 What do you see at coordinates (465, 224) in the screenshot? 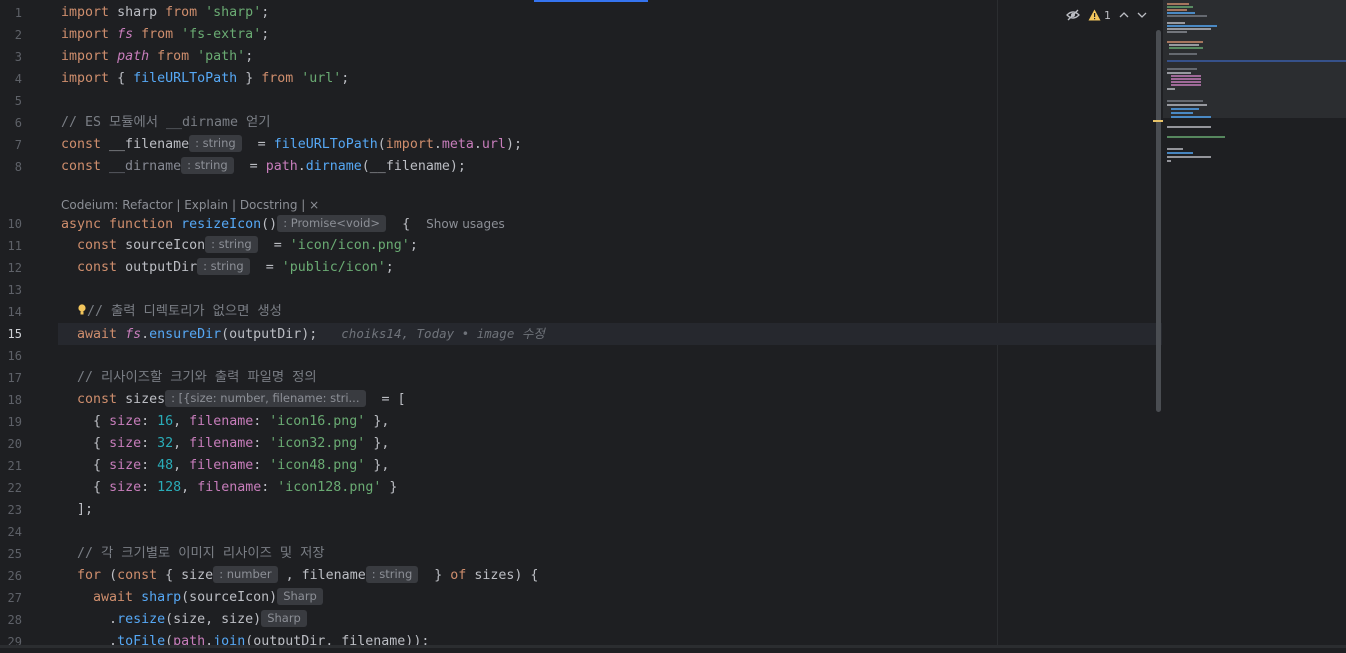
I see `show-usages-link: Show usages` at bounding box center [465, 224].